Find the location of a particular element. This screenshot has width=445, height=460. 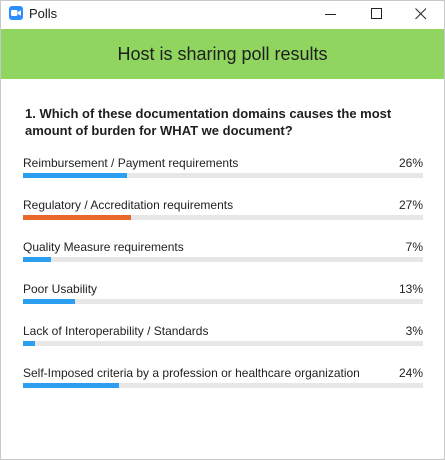

option-percentage: 13% is located at coordinates (410, 289).